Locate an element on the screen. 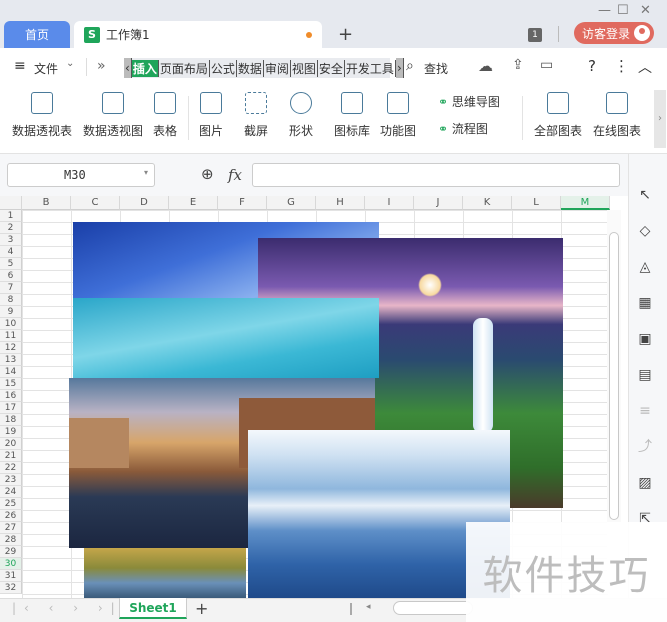 The width and height of the screenshot is (667, 622). row-header: 2 is located at coordinates (11, 228).